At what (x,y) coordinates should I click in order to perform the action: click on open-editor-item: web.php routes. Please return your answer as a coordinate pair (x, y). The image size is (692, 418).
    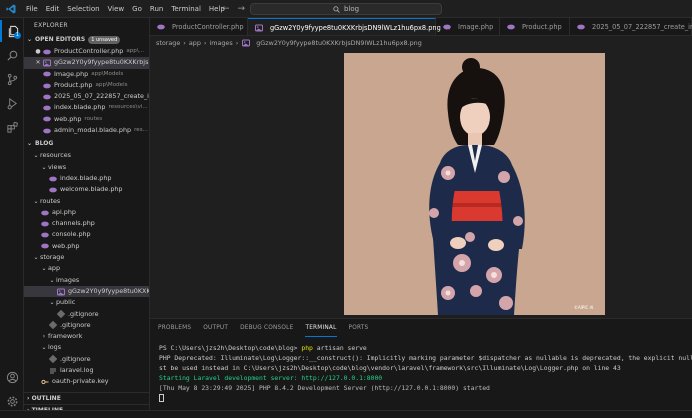
    Looking at the image, I should click on (86, 119).